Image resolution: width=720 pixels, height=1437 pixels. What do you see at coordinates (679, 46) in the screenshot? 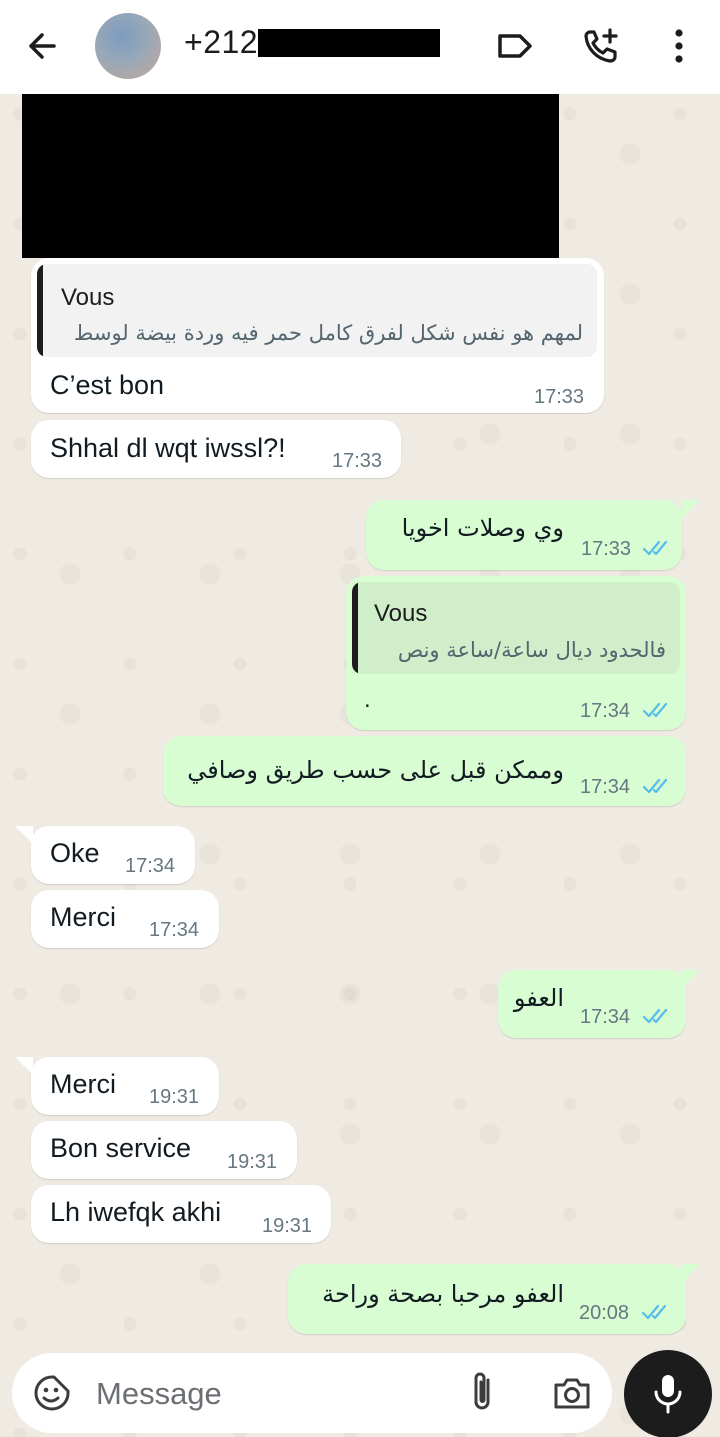
I see `more-vertical-icon` at bounding box center [679, 46].